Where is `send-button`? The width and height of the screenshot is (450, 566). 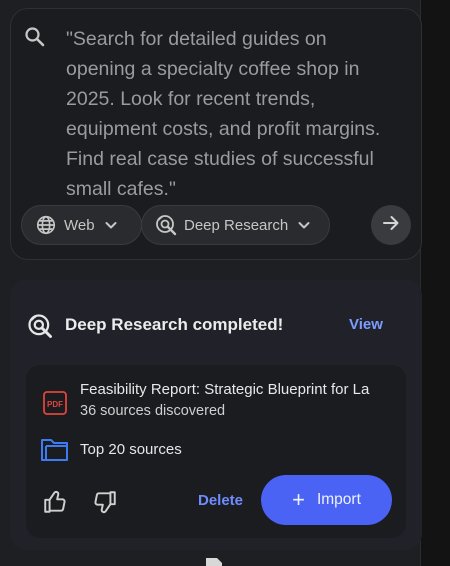
send-button is located at coordinates (391, 225).